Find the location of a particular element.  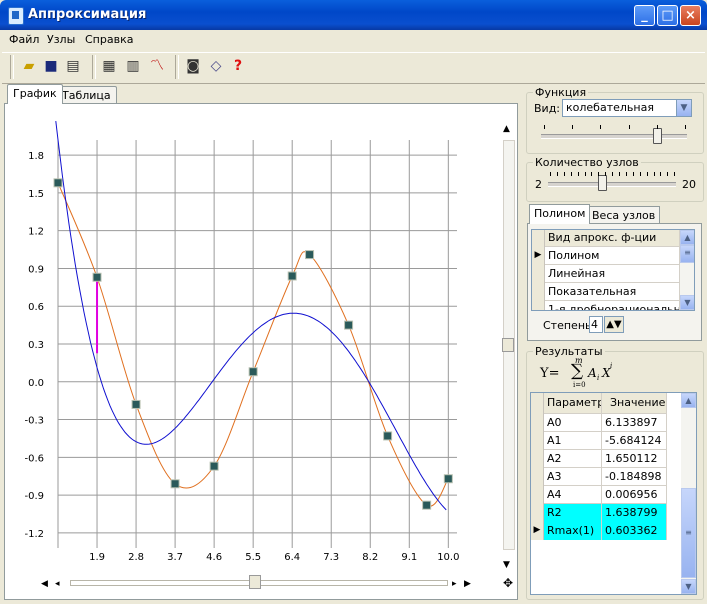

results-row: R2 1.638799 is located at coordinates (599, 513).